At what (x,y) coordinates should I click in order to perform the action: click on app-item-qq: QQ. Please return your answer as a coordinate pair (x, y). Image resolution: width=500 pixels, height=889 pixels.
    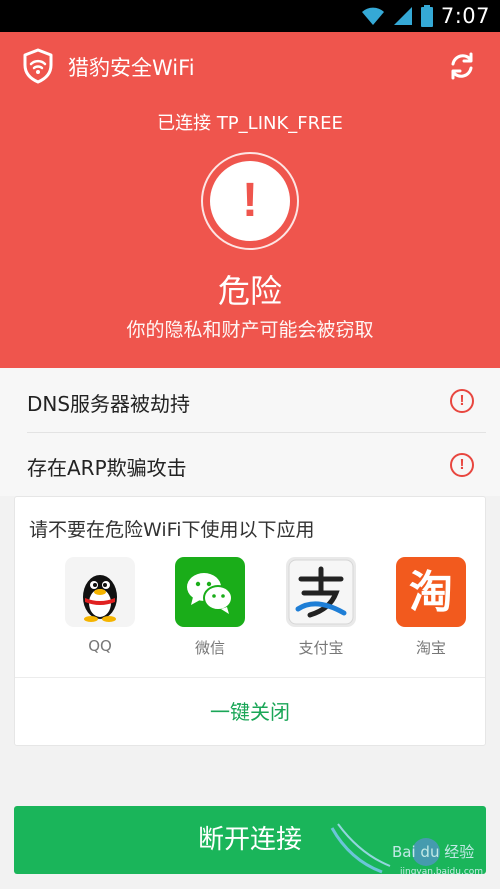
    Looking at the image, I should click on (100, 606).